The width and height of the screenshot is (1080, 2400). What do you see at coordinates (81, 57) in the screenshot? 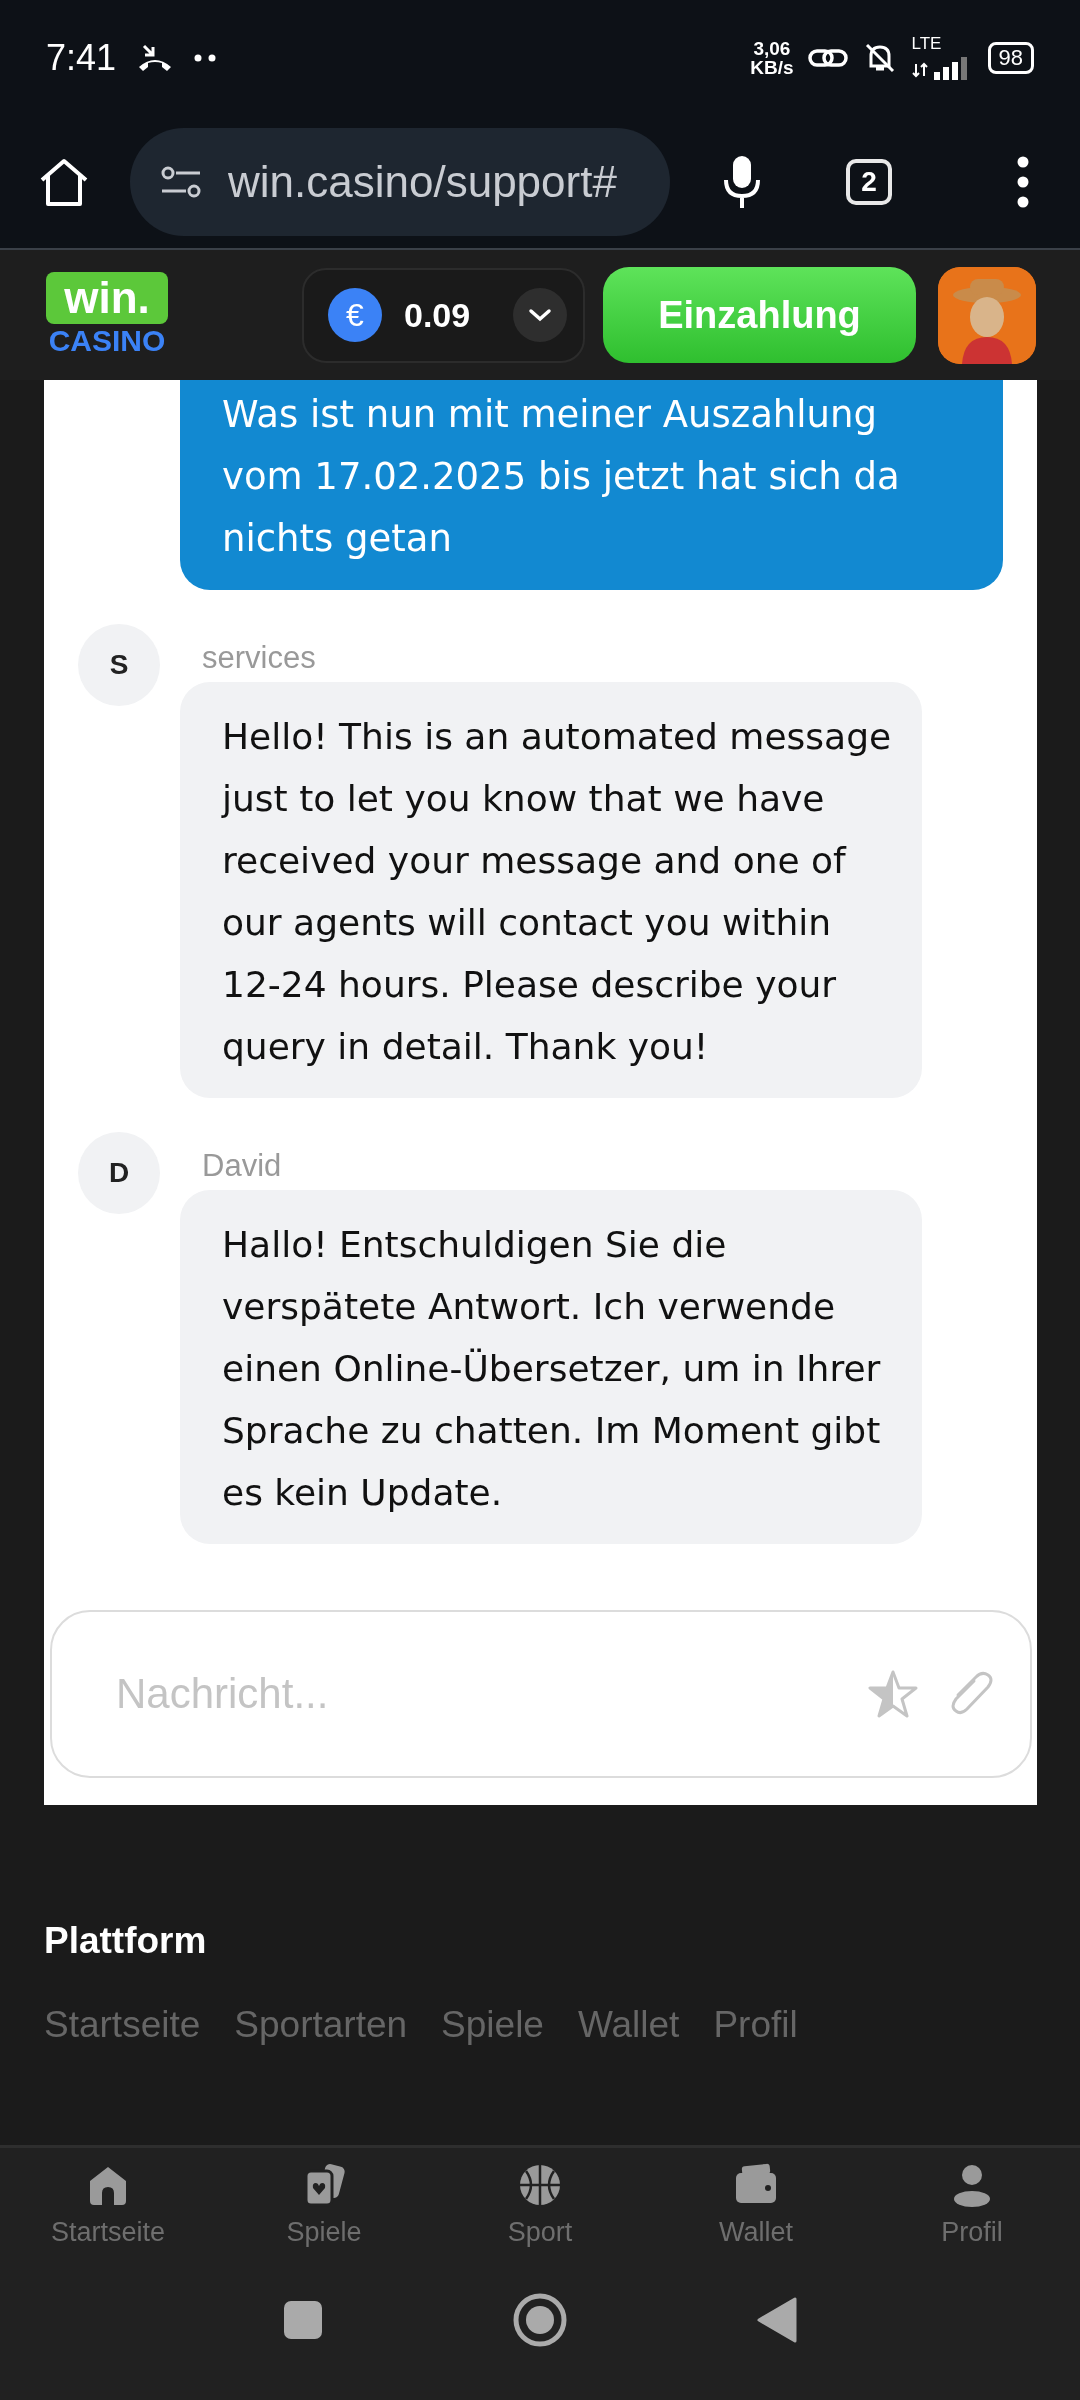
I see `clock-time: 7:41` at bounding box center [81, 57].